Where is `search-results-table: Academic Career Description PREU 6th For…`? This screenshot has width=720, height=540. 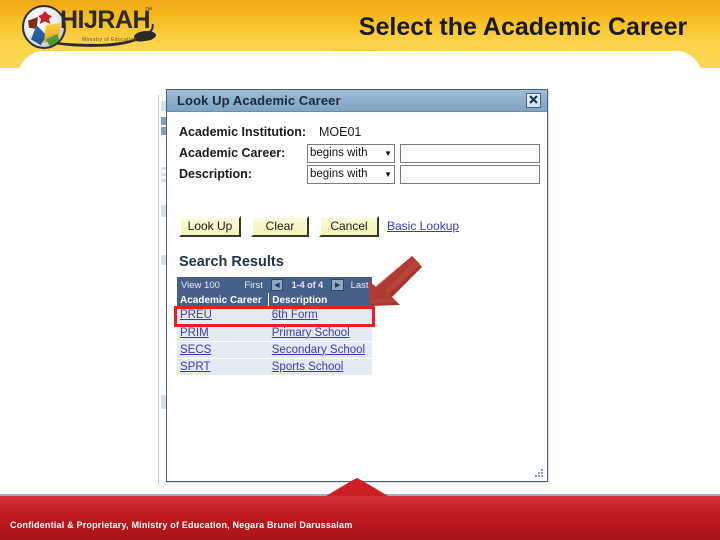
search-results-table: Academic Career Description PREU 6th For… is located at coordinates (274, 334).